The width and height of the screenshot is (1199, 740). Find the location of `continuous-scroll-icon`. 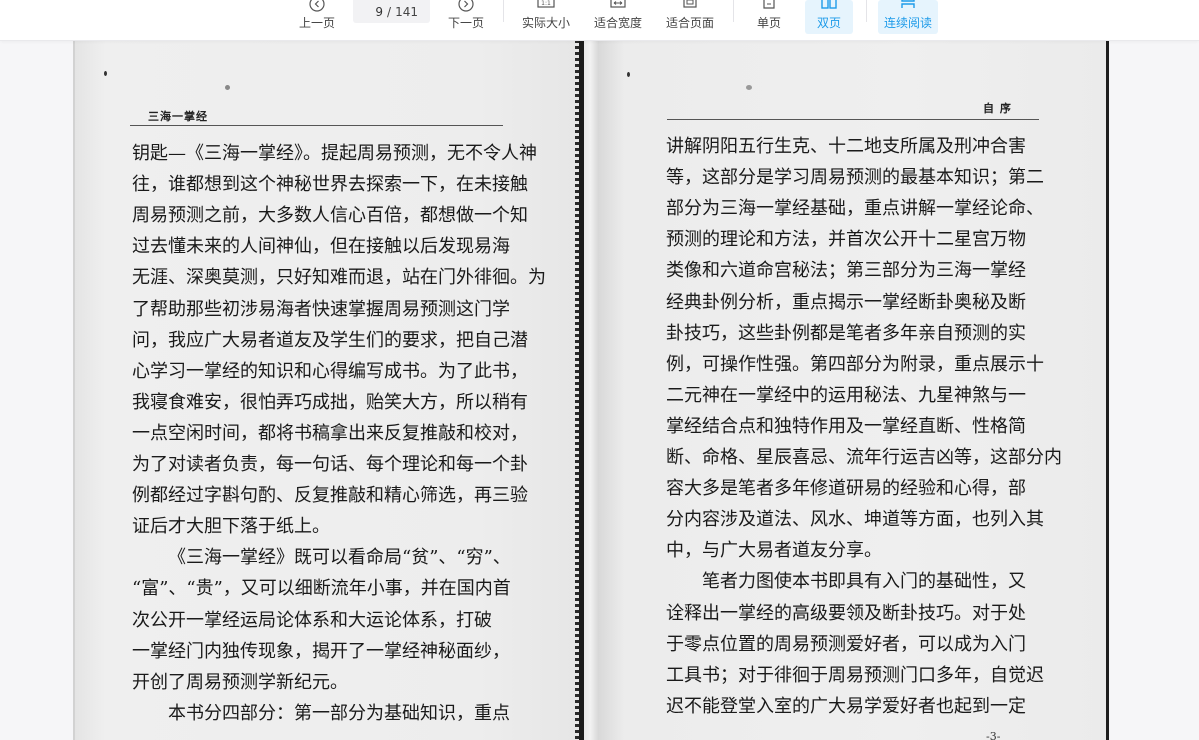

continuous-scroll-icon is located at coordinates (908, 4).